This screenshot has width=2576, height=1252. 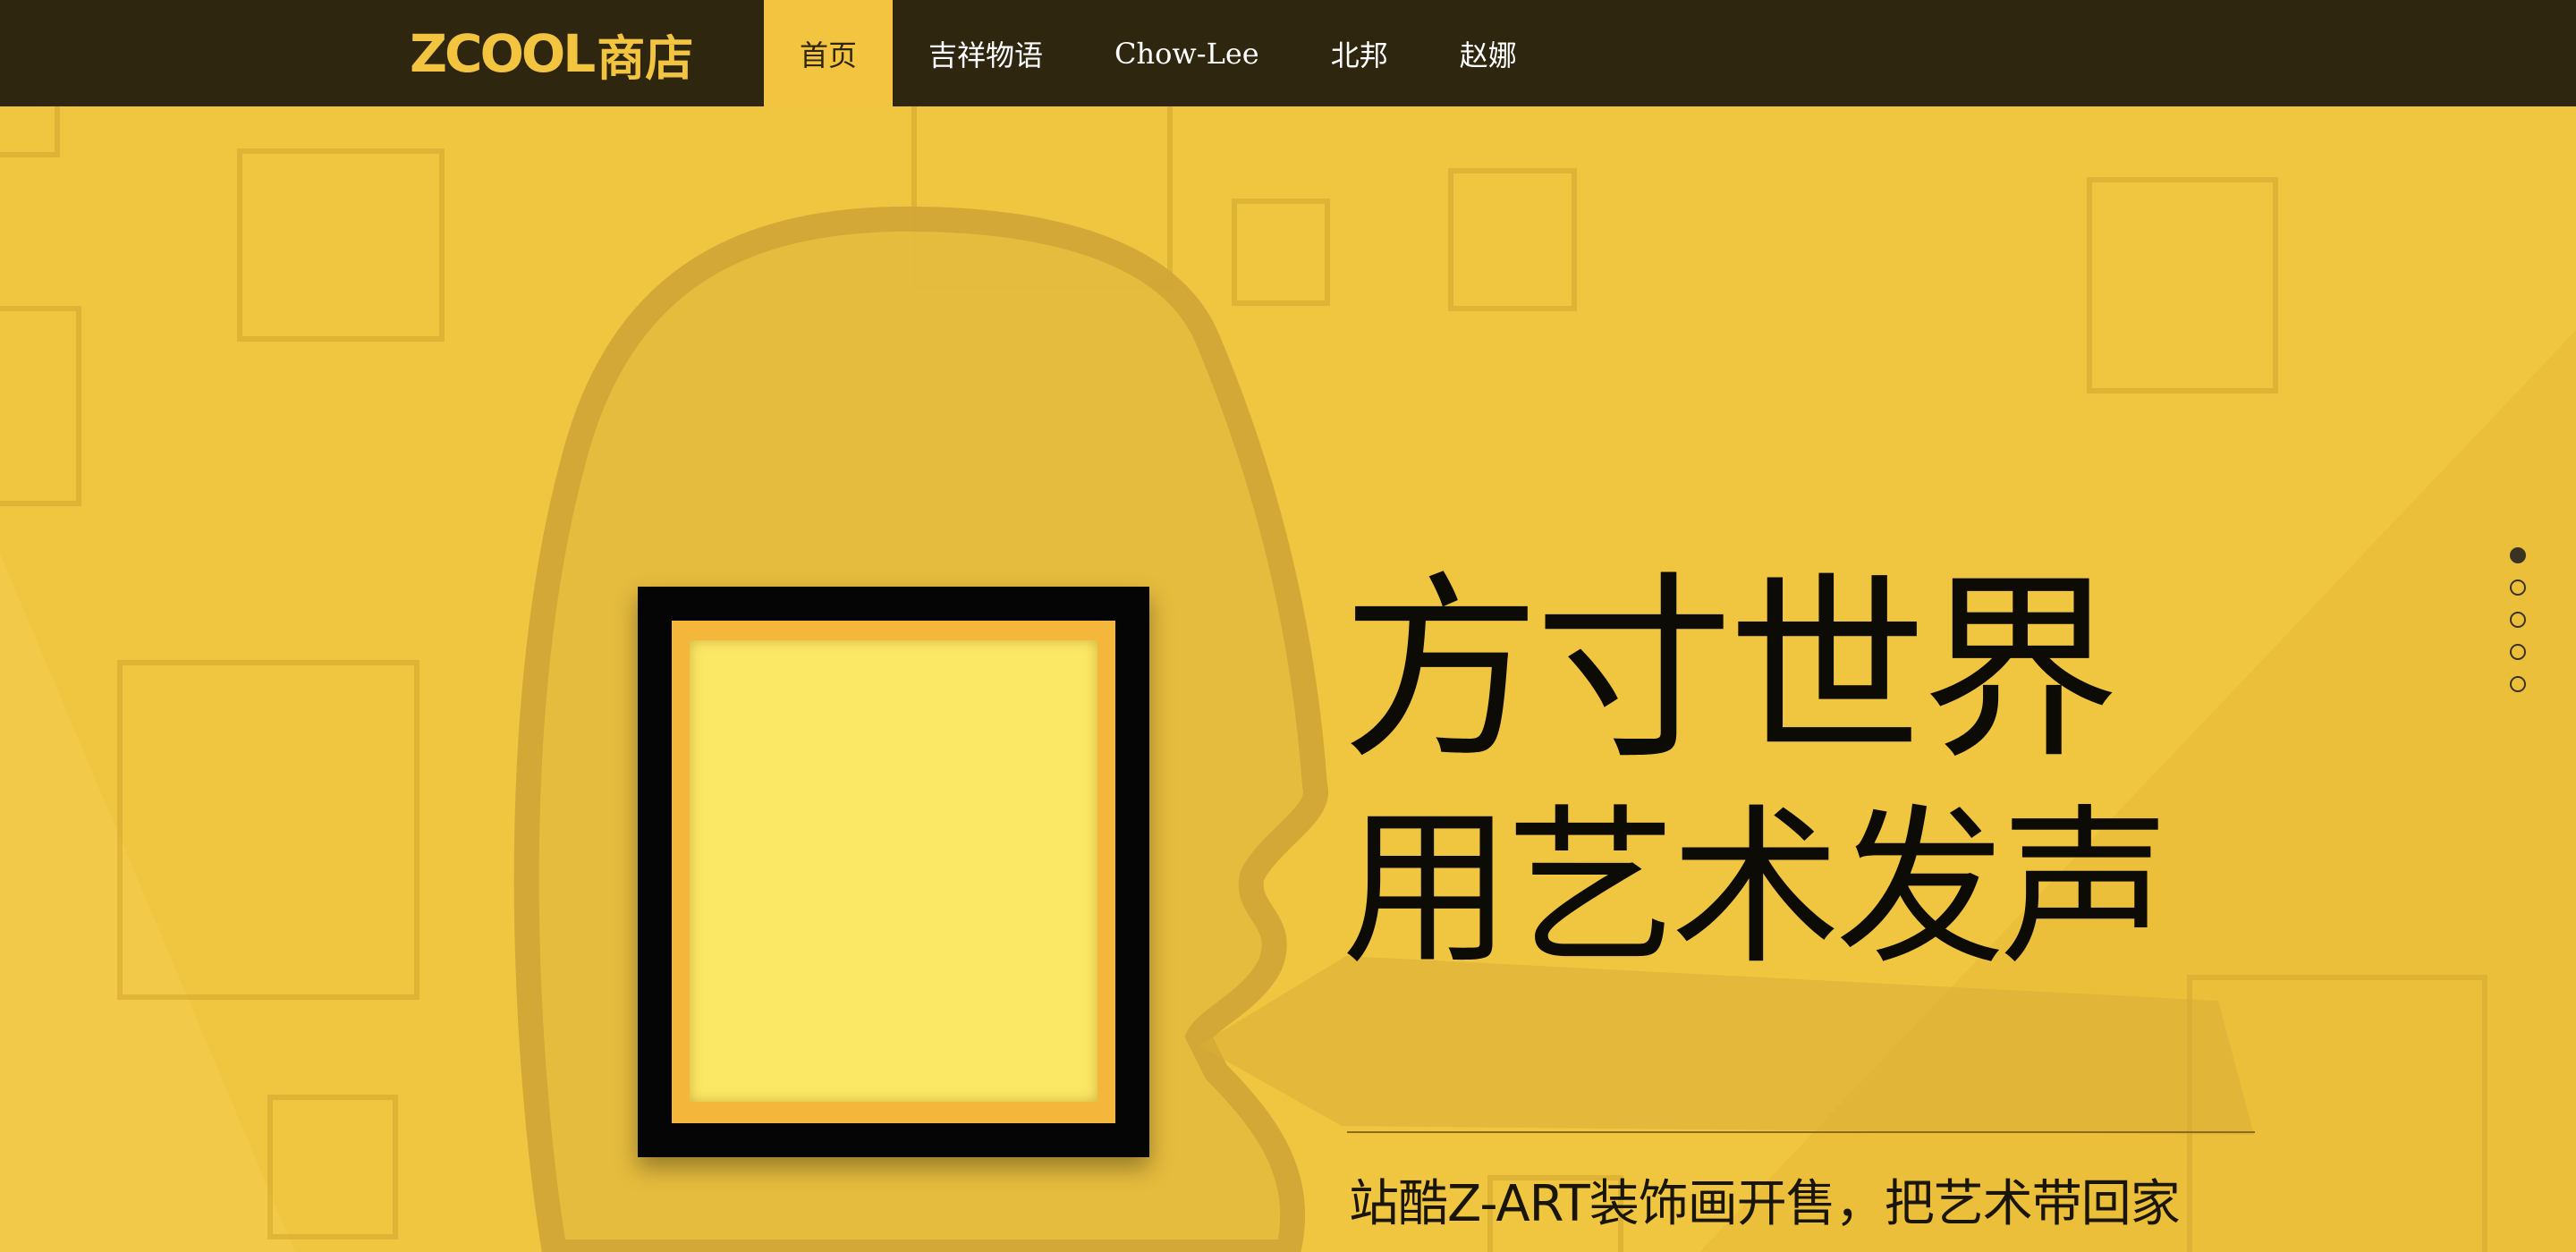 What do you see at coordinates (1359, 53) in the screenshot?
I see `nav-item-beibang: 北邦` at bounding box center [1359, 53].